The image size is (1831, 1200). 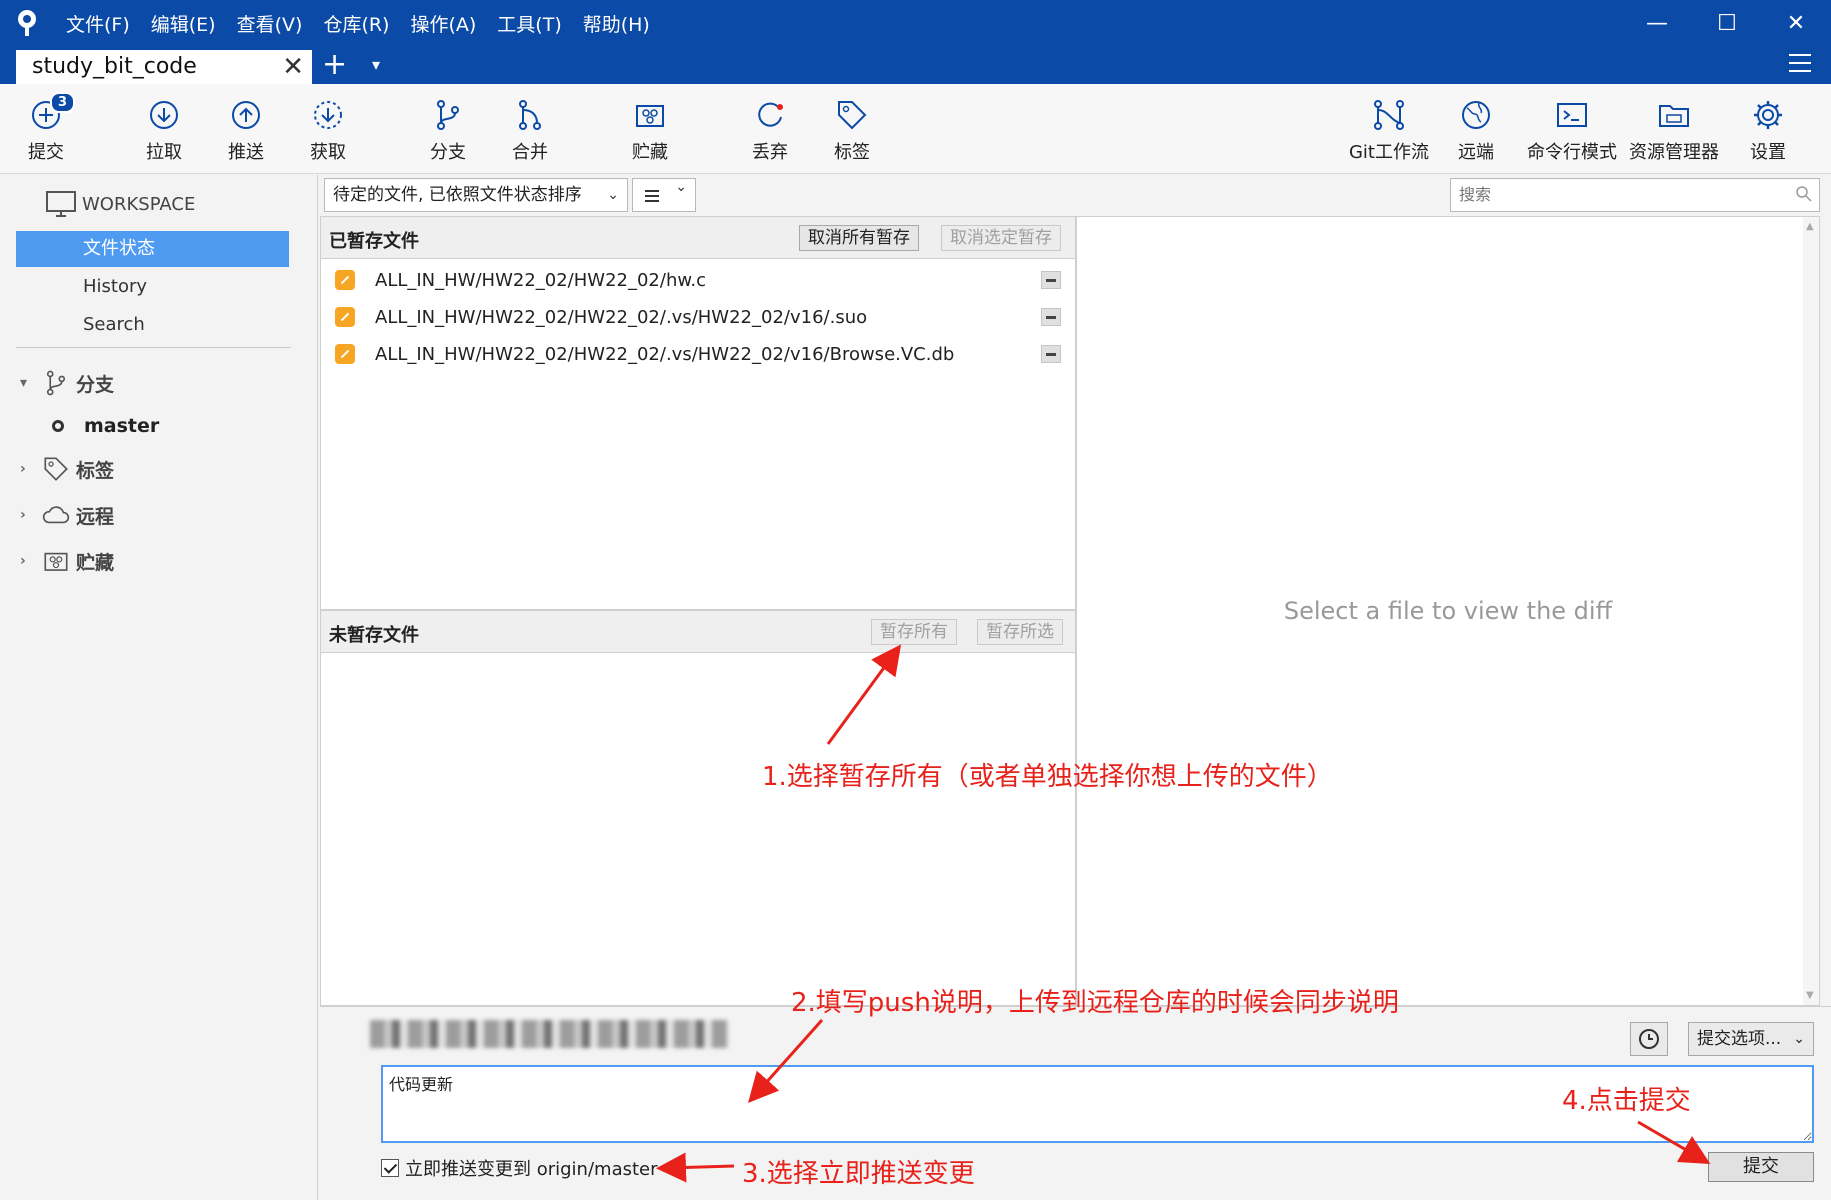 I want to click on commit-options-dropdown: 提交选项... ⌄, so click(x=1751, y=1039).